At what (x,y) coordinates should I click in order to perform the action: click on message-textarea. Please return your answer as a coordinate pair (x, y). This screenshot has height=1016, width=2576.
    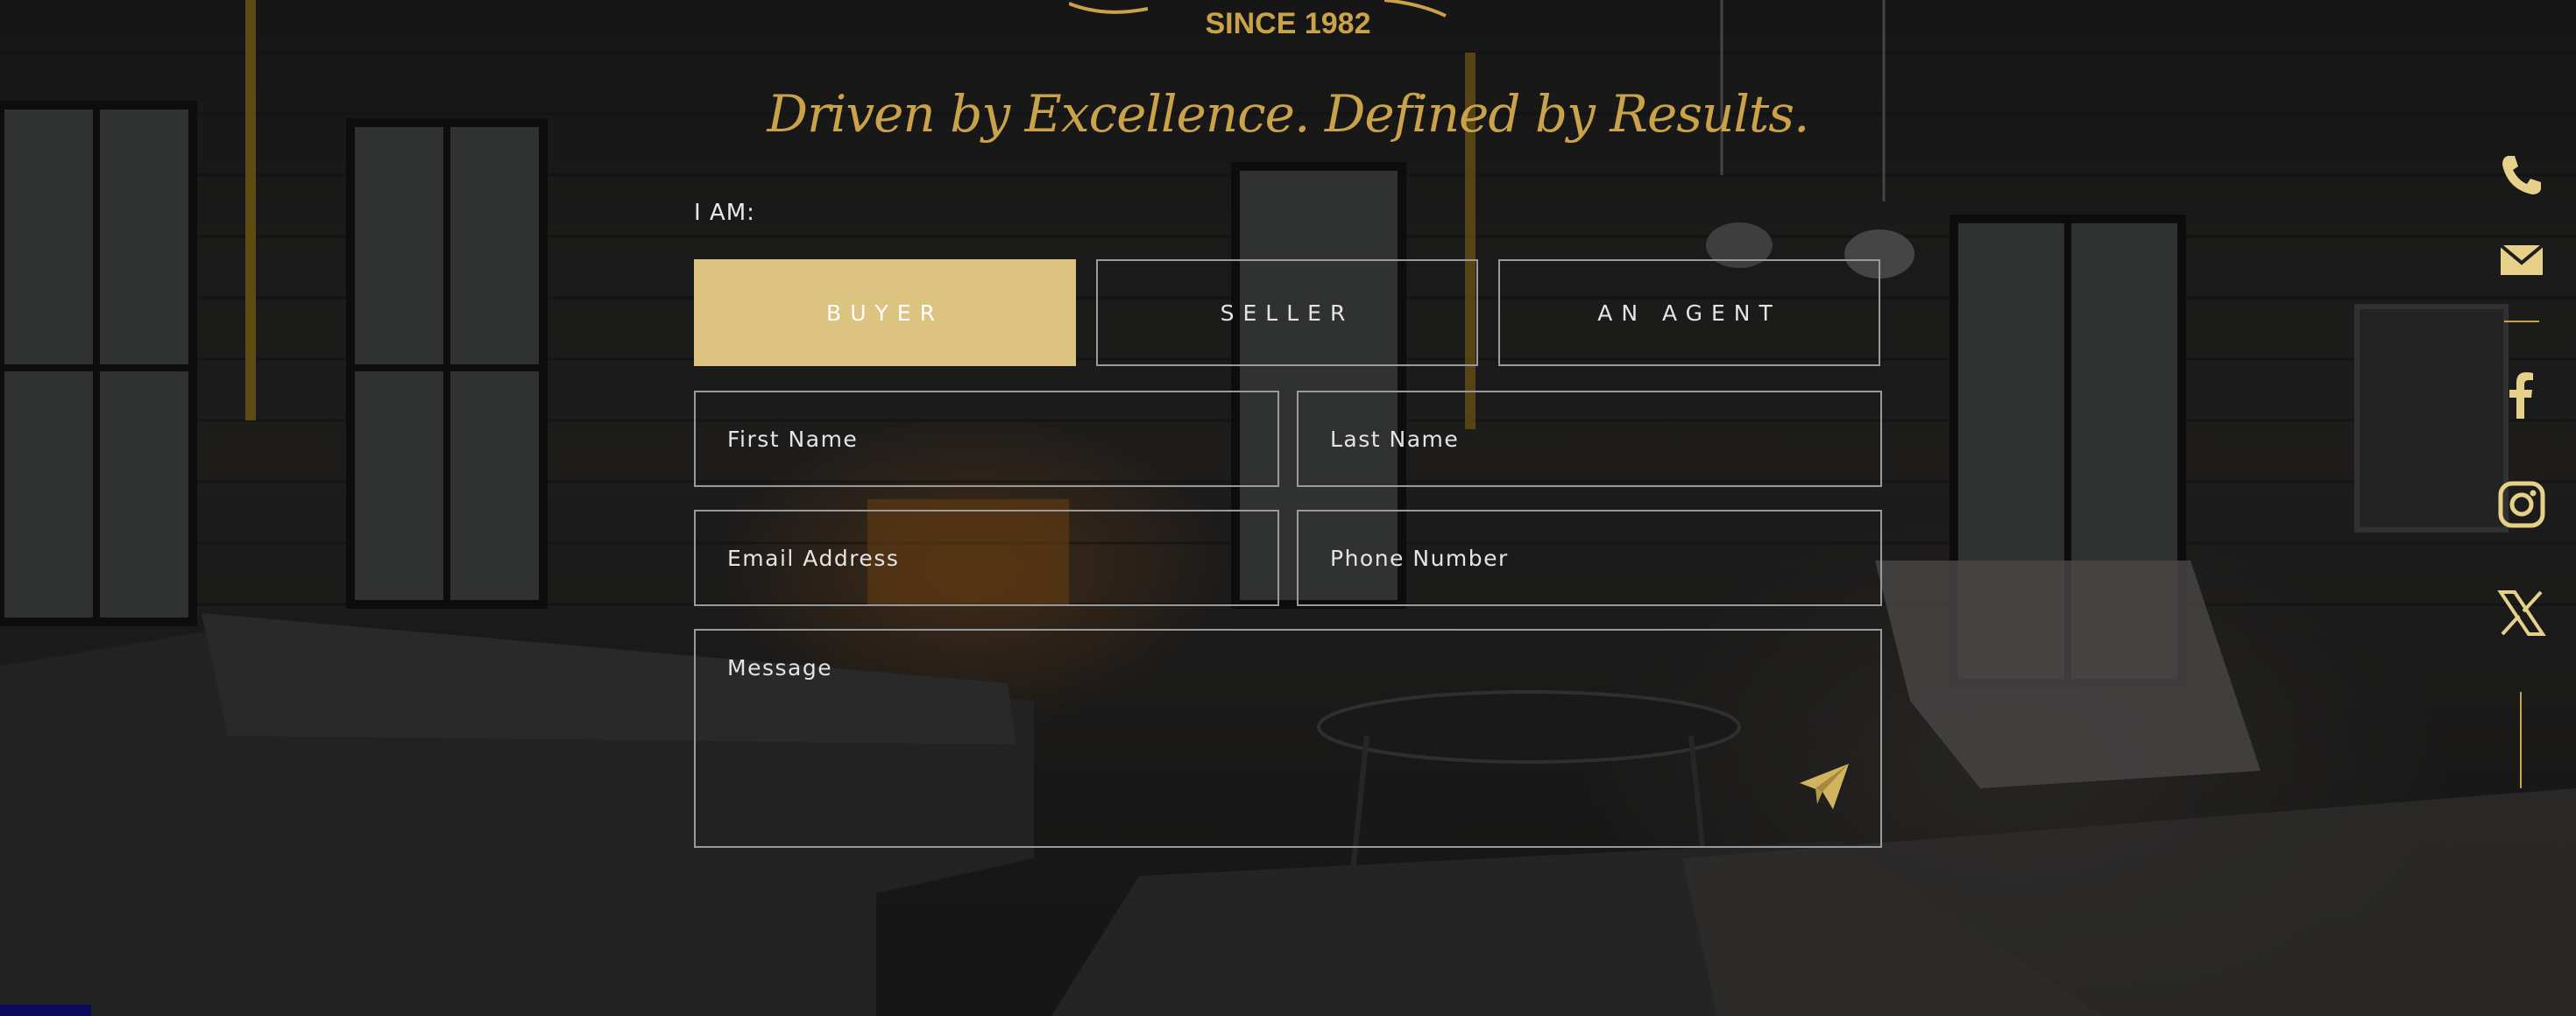
    Looking at the image, I should click on (1288, 738).